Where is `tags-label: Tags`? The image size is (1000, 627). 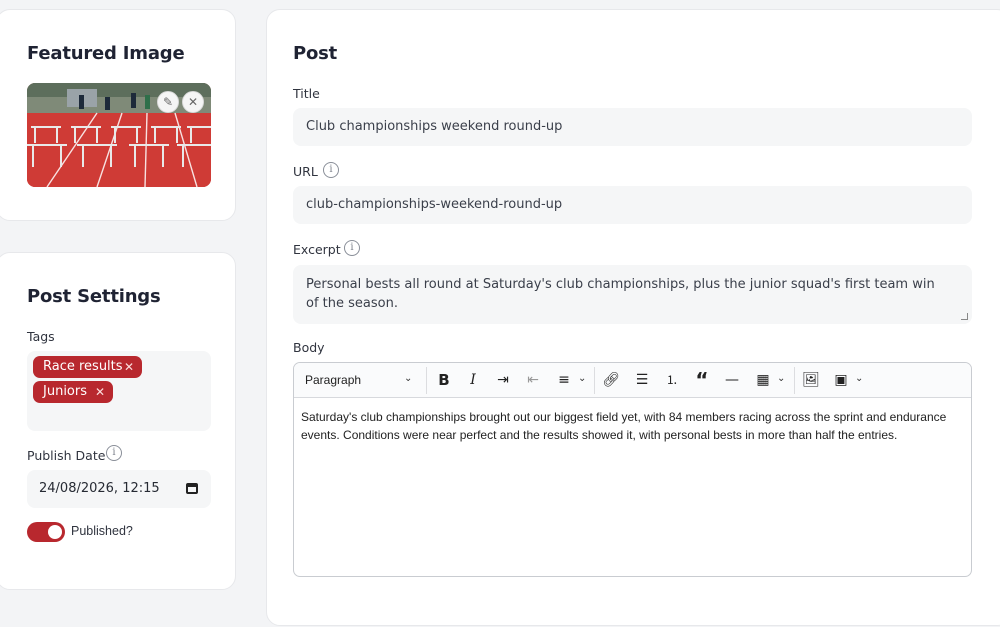
tags-label: Tags is located at coordinates (41, 336).